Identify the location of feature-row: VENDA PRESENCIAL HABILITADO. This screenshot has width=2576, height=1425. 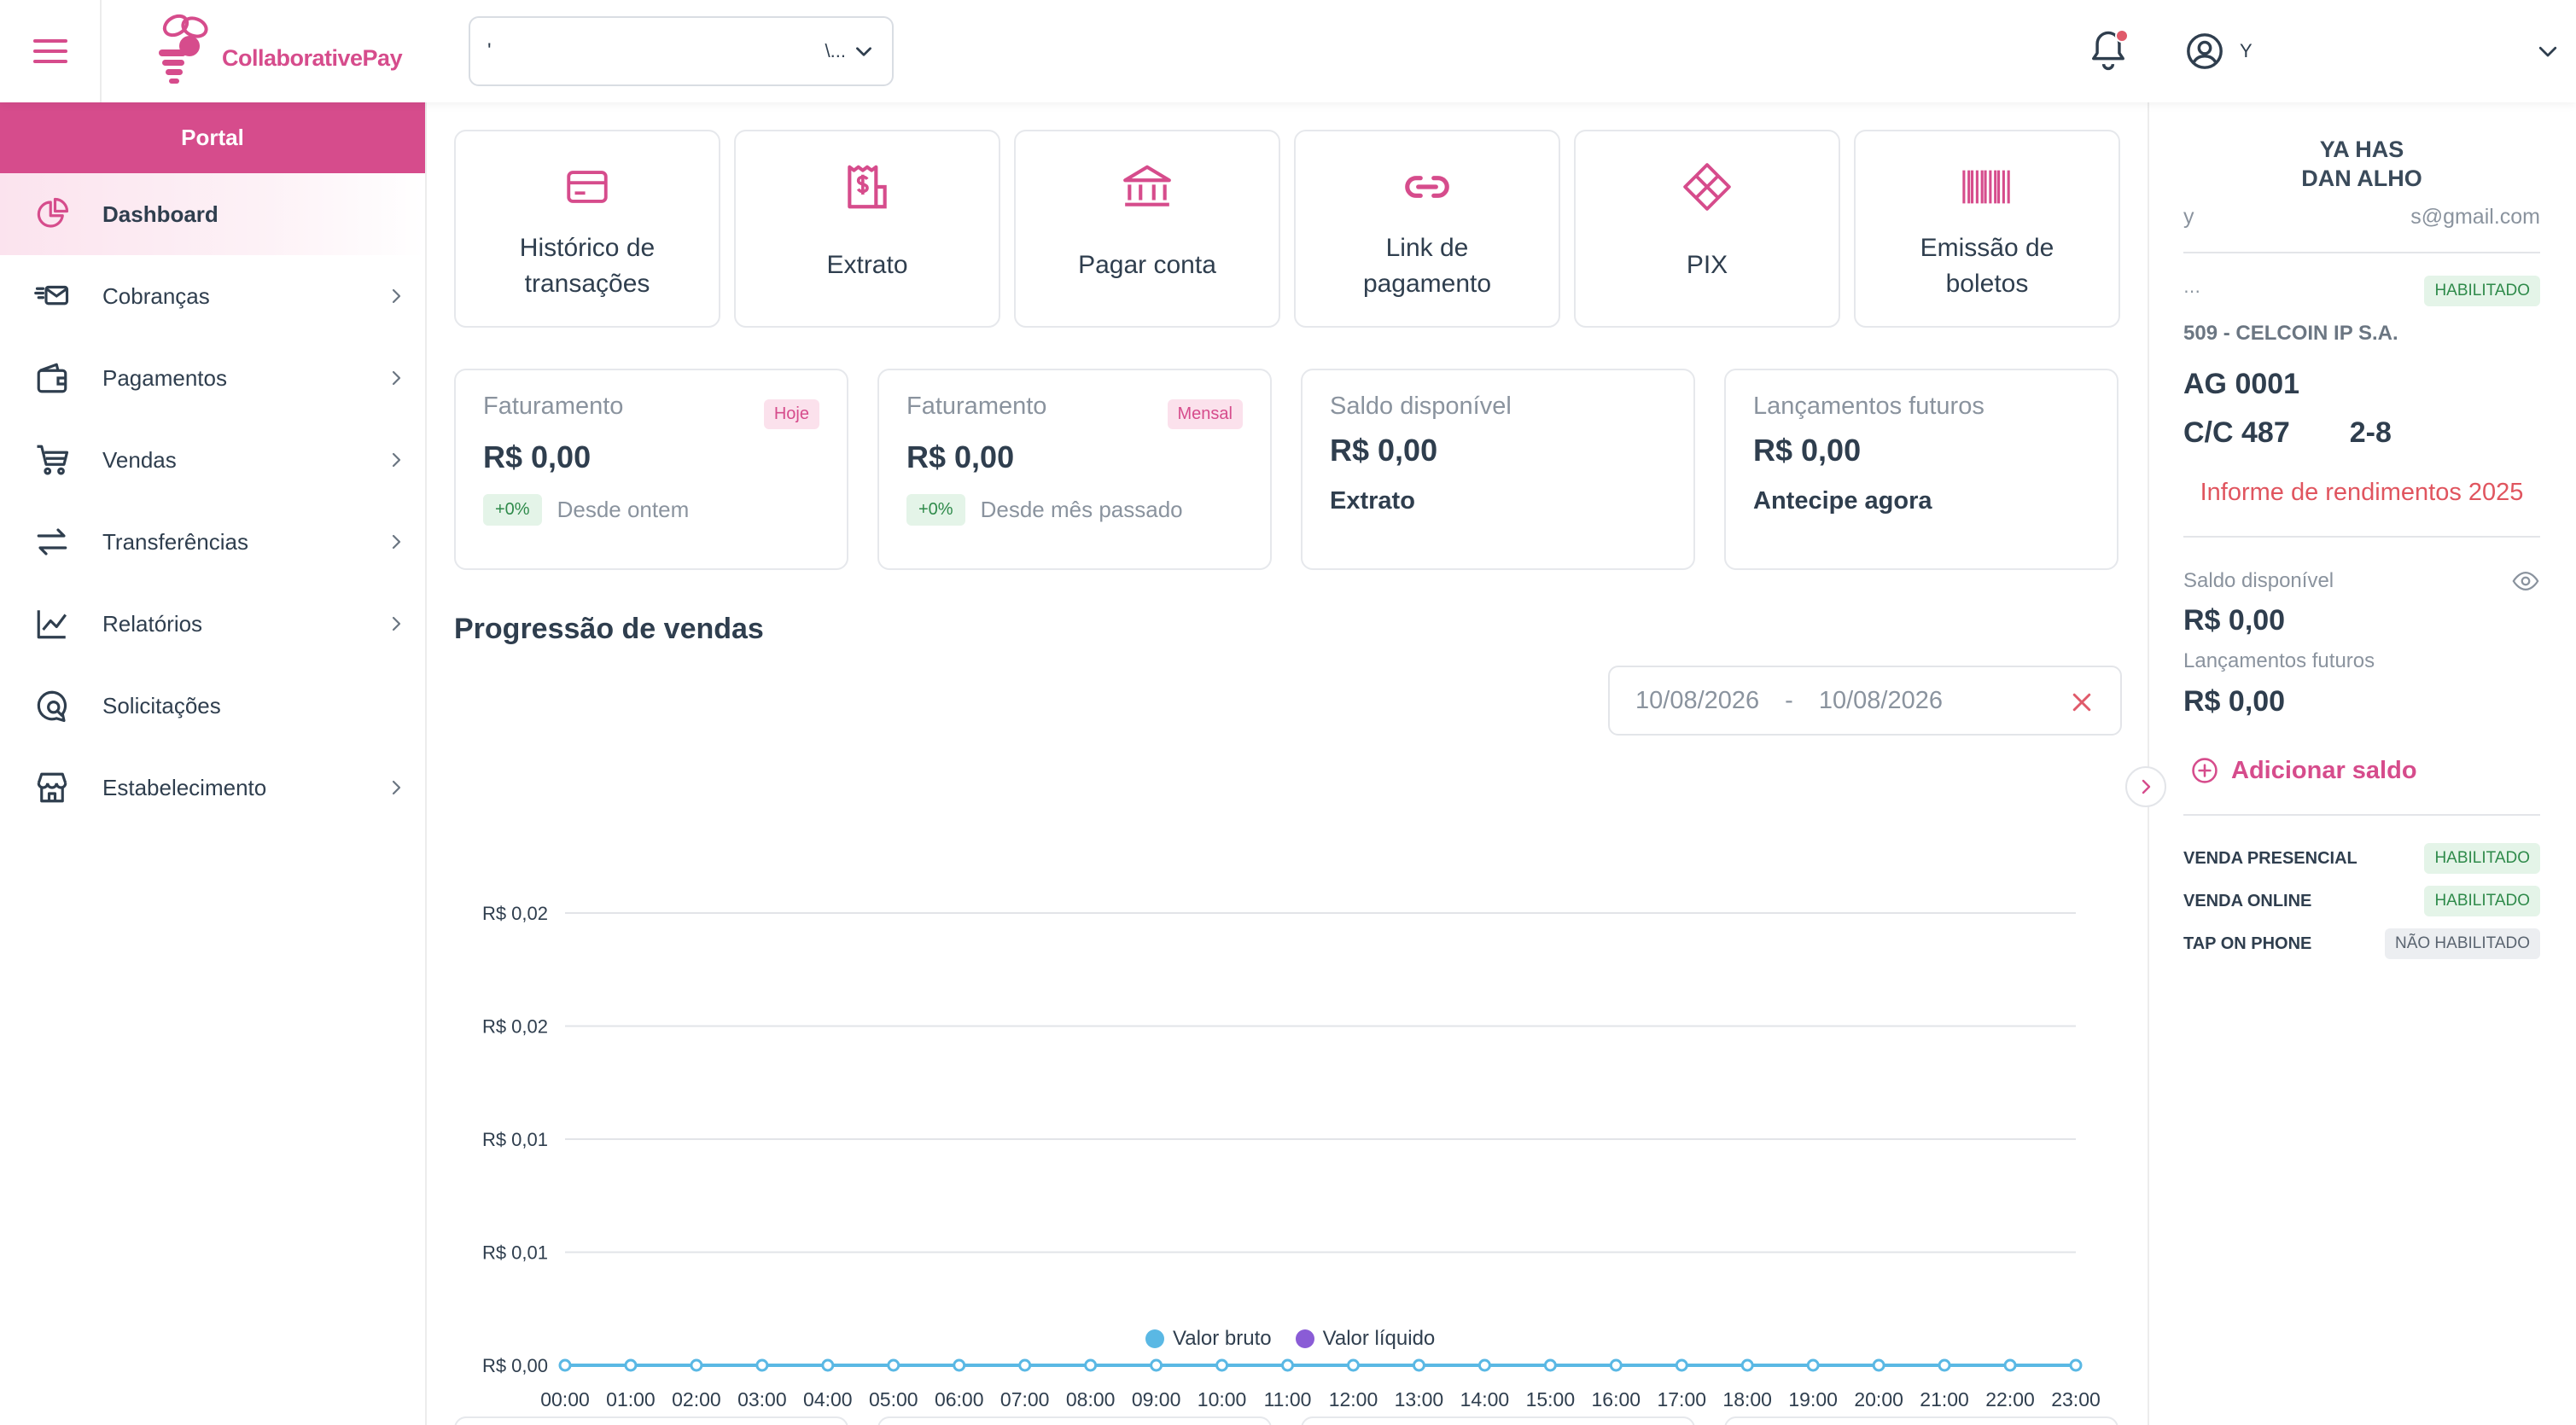
(2361, 859).